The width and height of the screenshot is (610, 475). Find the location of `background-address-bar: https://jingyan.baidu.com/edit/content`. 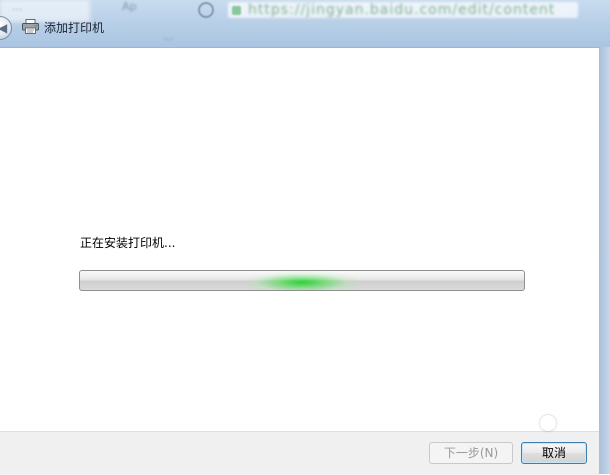

background-address-bar: https://jingyan.baidu.com/edit/content is located at coordinates (403, 10).